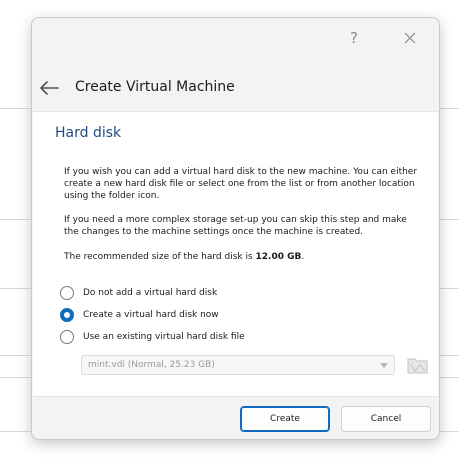 The image size is (459, 461). I want to click on back-arrow-icon, so click(49, 88).